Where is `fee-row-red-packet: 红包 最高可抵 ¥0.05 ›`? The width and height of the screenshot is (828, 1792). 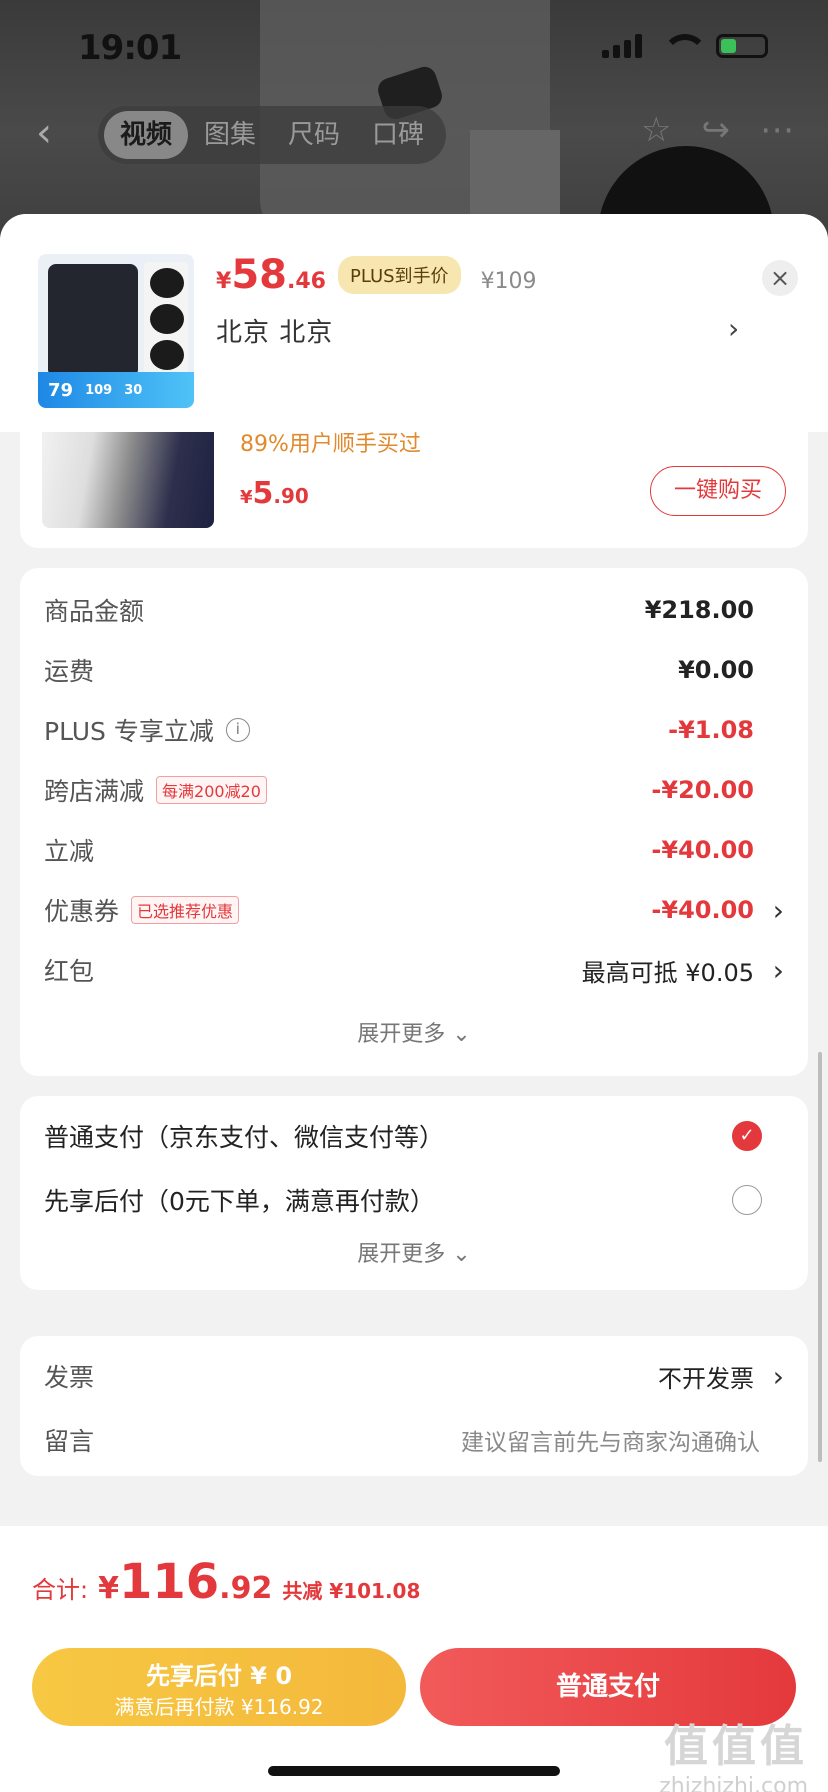
fee-row-red-packet: 红包 最高可抵 ¥0.05 › is located at coordinates (414, 970).